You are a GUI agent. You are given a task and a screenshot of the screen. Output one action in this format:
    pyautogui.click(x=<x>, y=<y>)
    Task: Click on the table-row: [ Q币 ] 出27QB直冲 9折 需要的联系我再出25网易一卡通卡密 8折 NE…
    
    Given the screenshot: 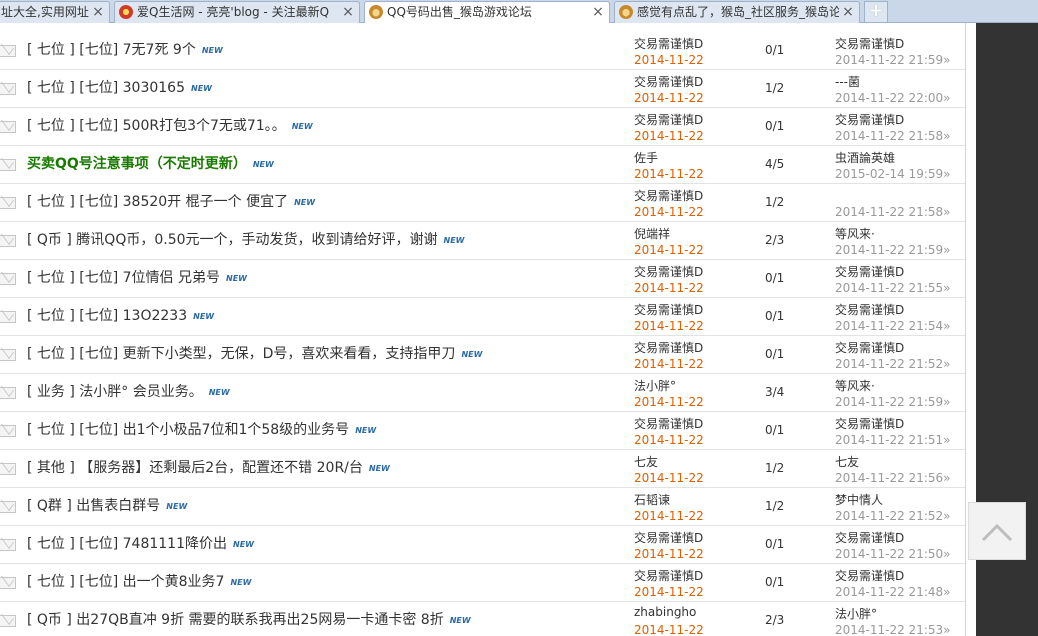 What is the action you would take?
    pyautogui.click(x=482, y=619)
    